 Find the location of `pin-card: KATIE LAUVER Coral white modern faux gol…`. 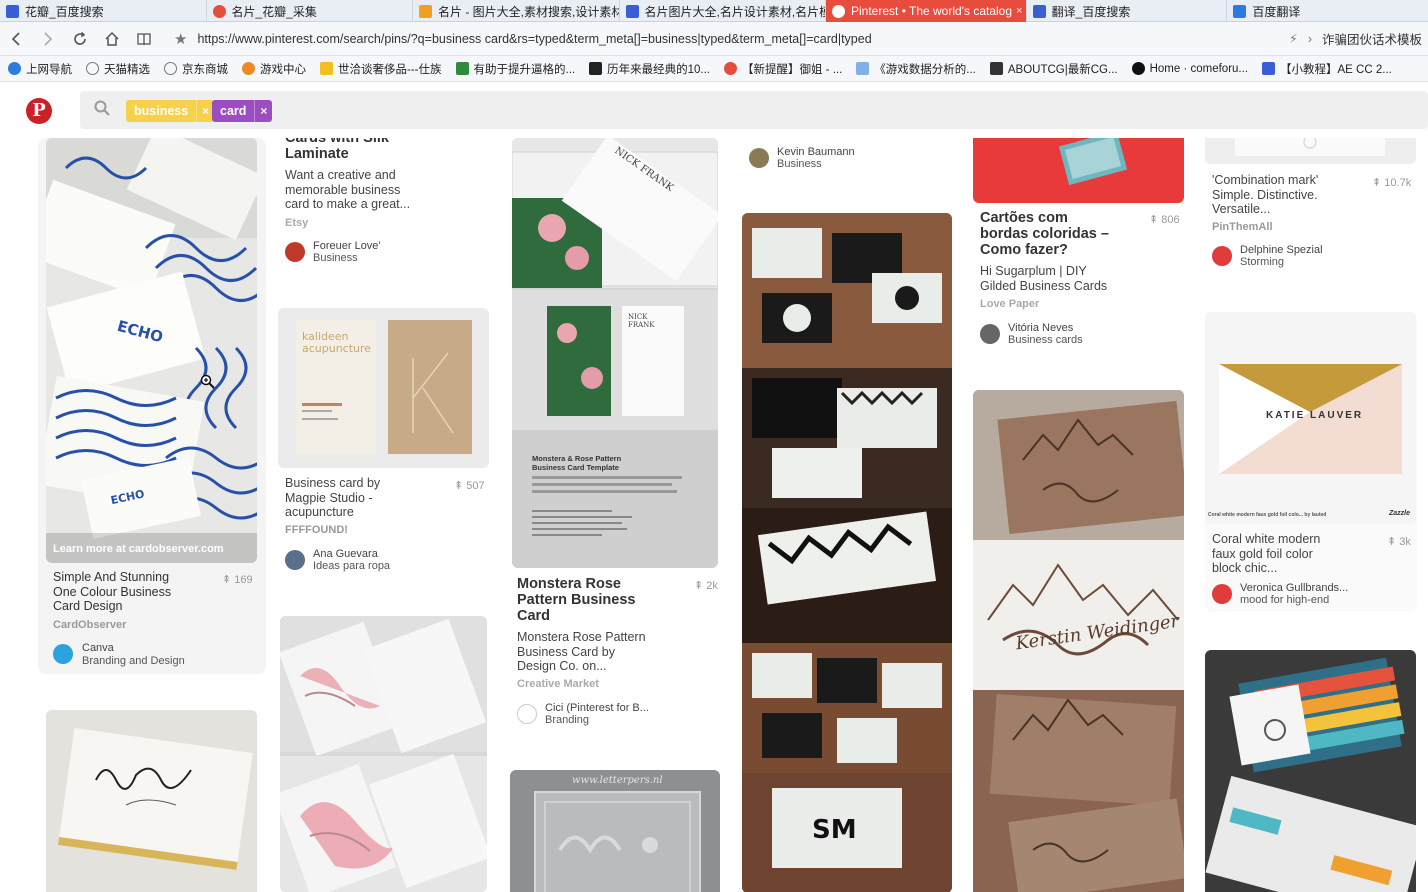

pin-card: KATIE LAUVER Coral white modern faux gol… is located at coordinates (1311, 462).